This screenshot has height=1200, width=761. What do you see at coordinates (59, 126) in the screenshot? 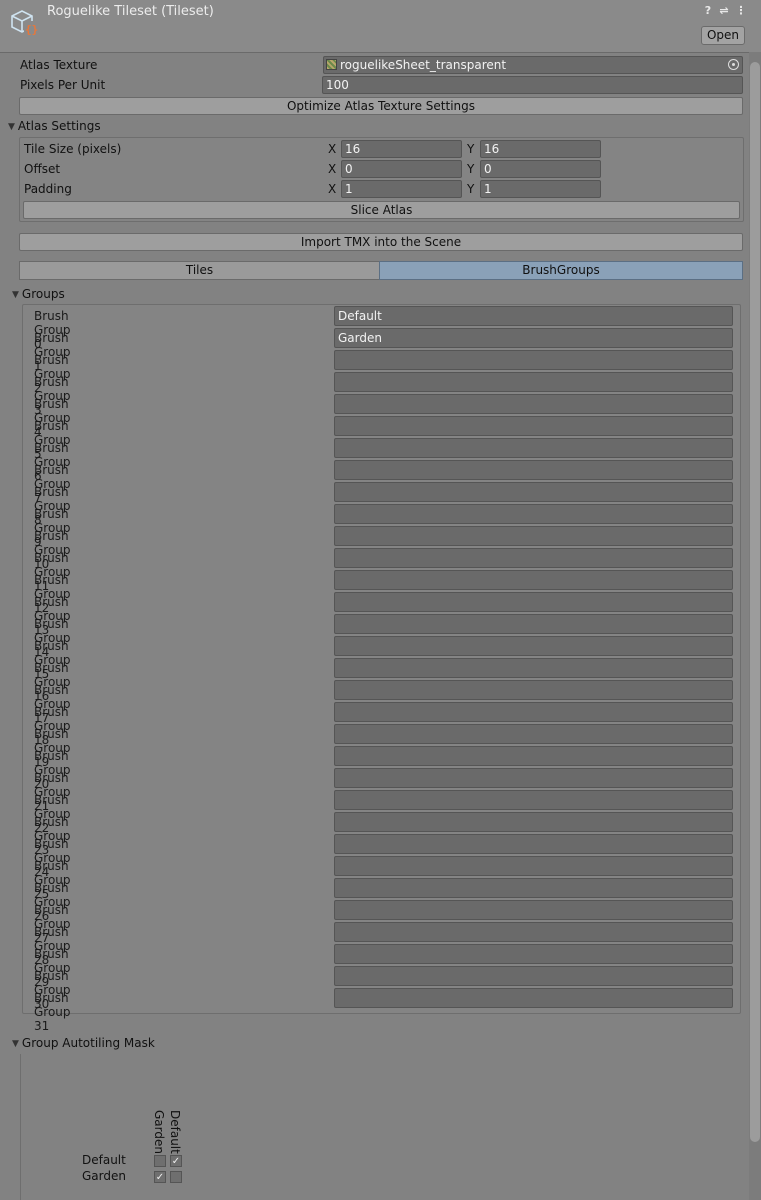
I see `atlas-settings-title: Atlas Settings` at bounding box center [59, 126].